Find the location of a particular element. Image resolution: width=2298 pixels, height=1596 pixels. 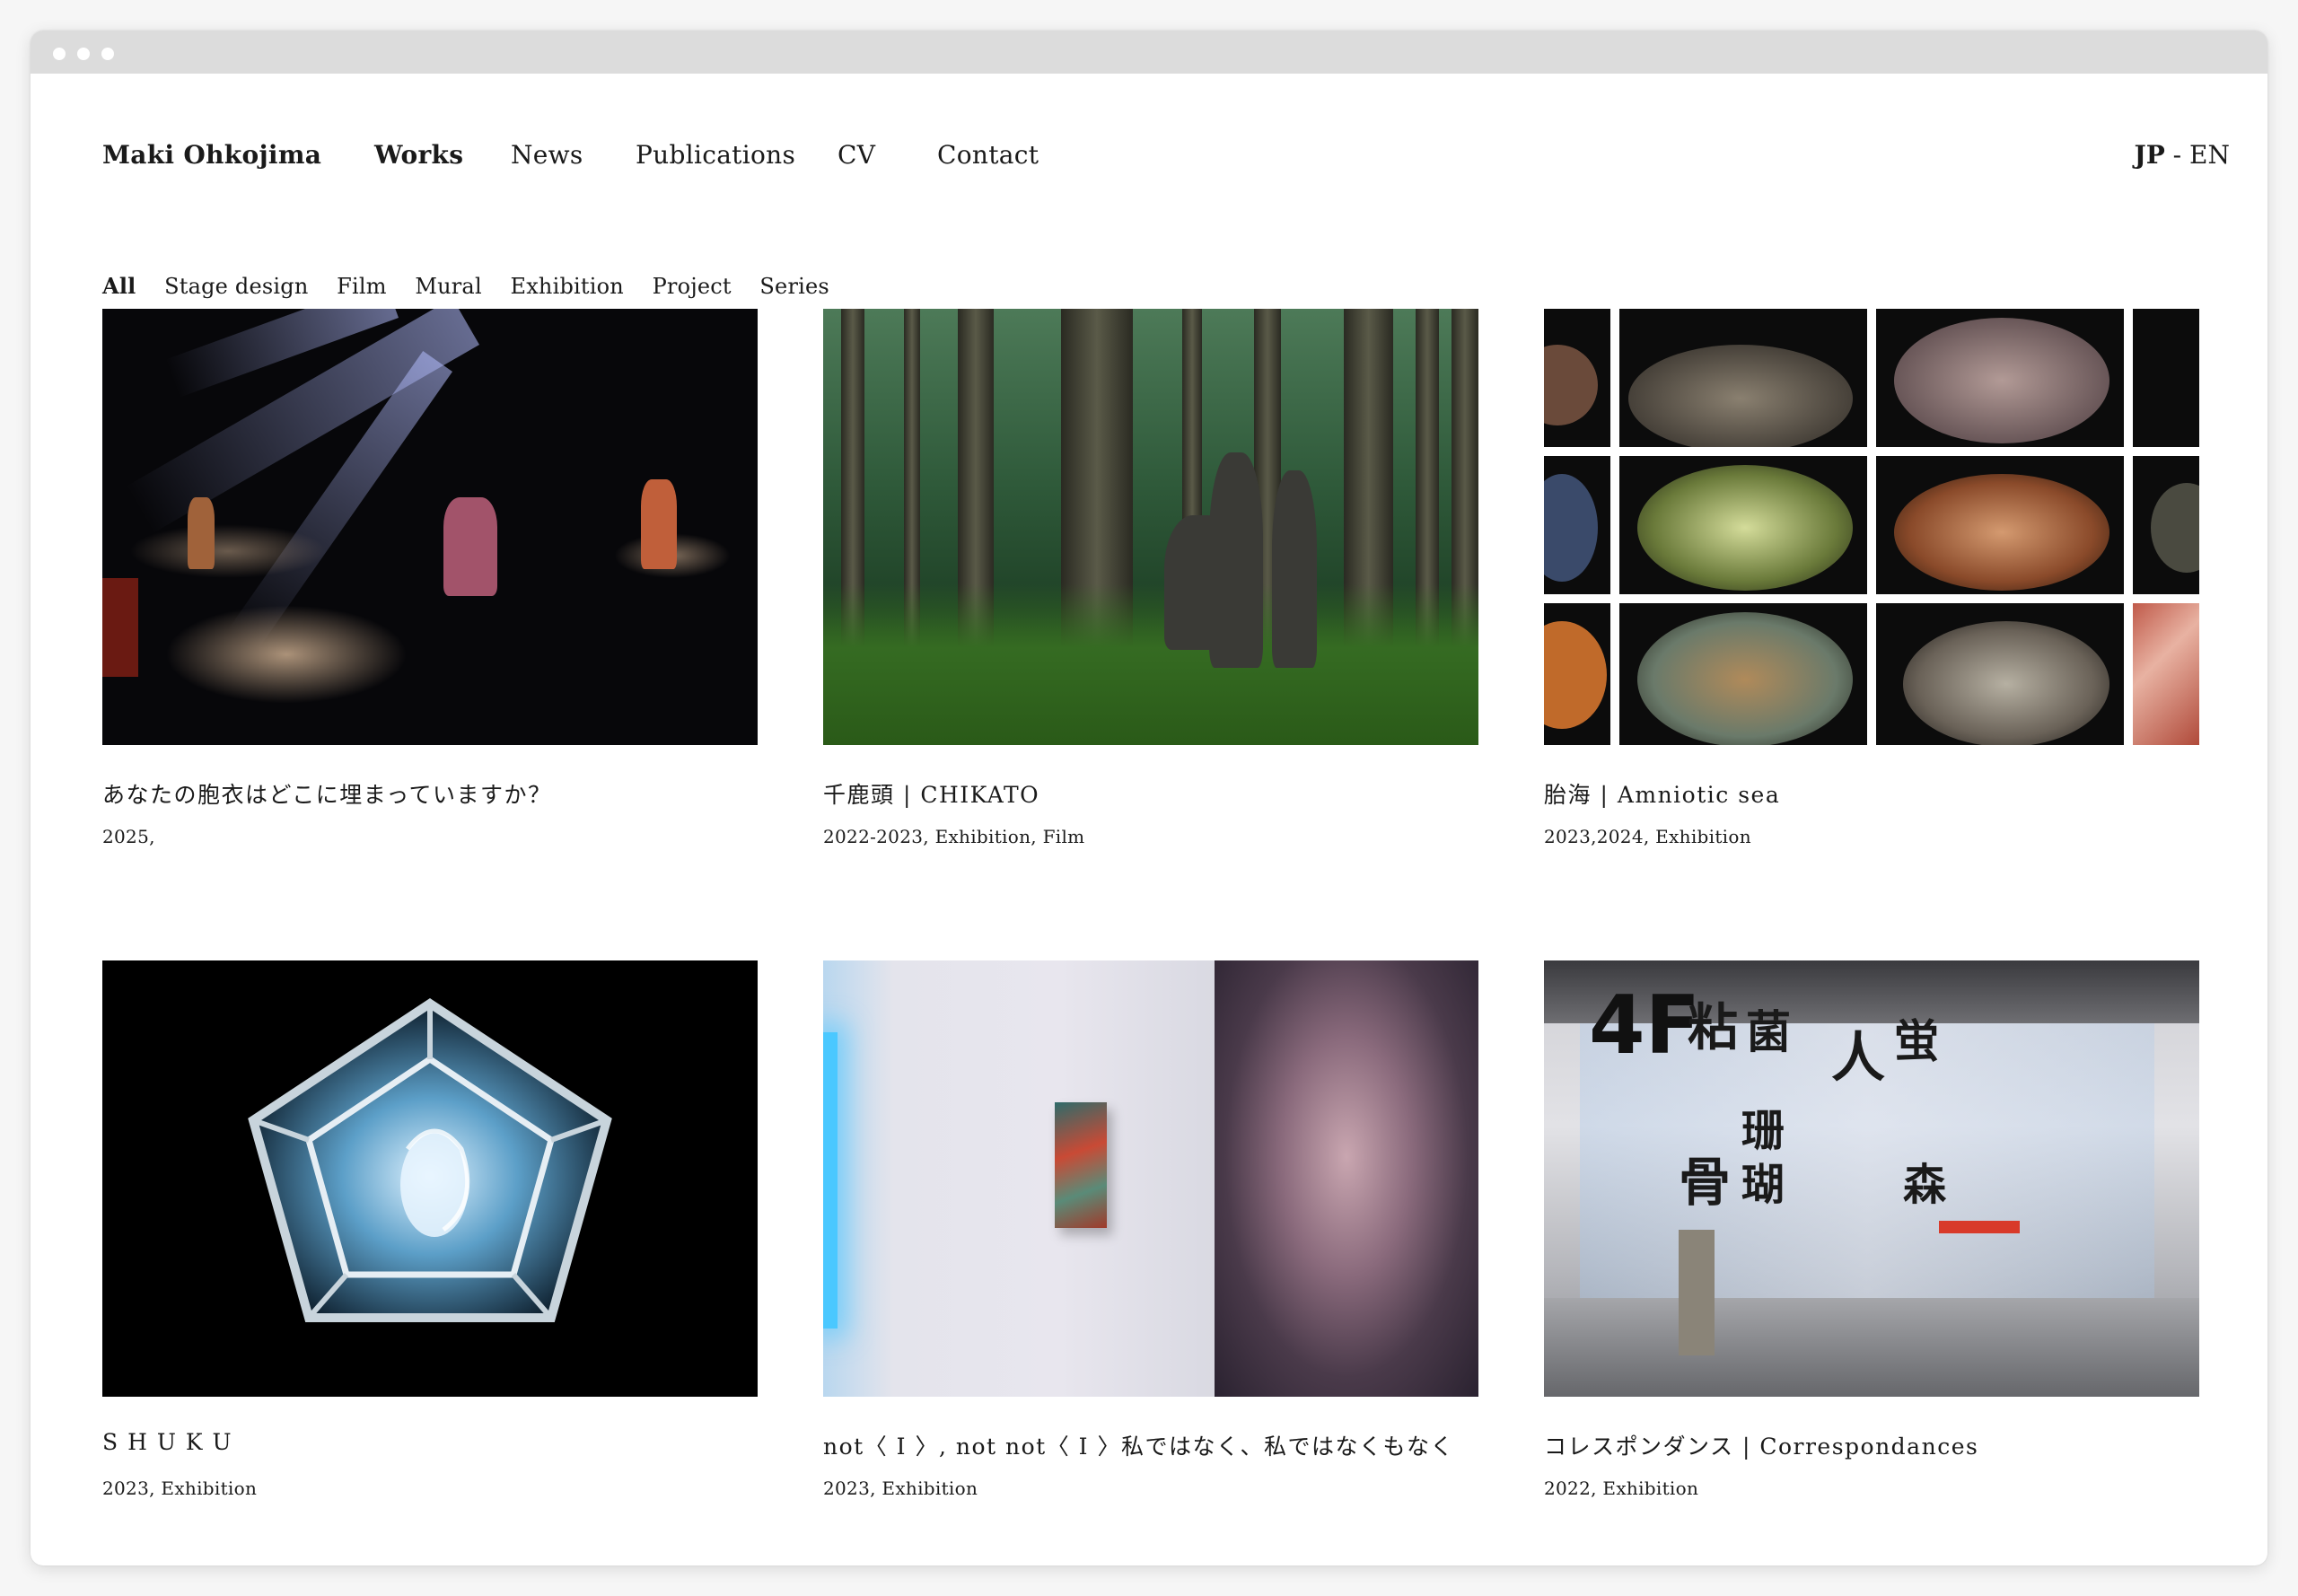

work-title: 胎海 | Amniotic sea is located at coordinates (1662, 793).